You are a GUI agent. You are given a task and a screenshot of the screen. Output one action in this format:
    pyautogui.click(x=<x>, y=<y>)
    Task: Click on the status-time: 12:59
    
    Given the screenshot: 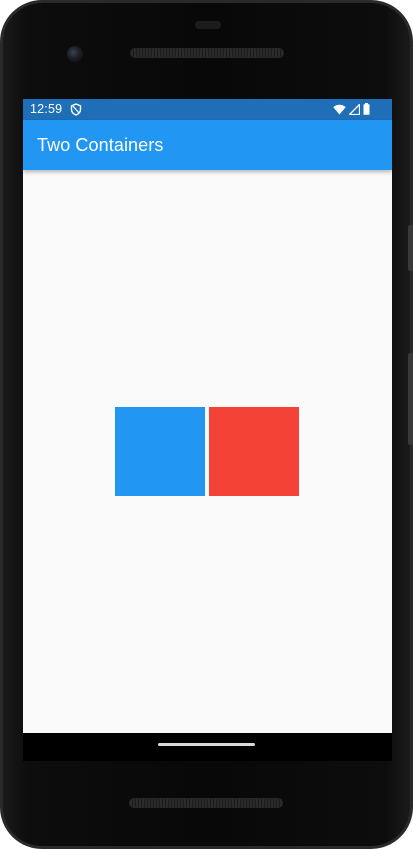 What is the action you would take?
    pyautogui.click(x=46, y=109)
    